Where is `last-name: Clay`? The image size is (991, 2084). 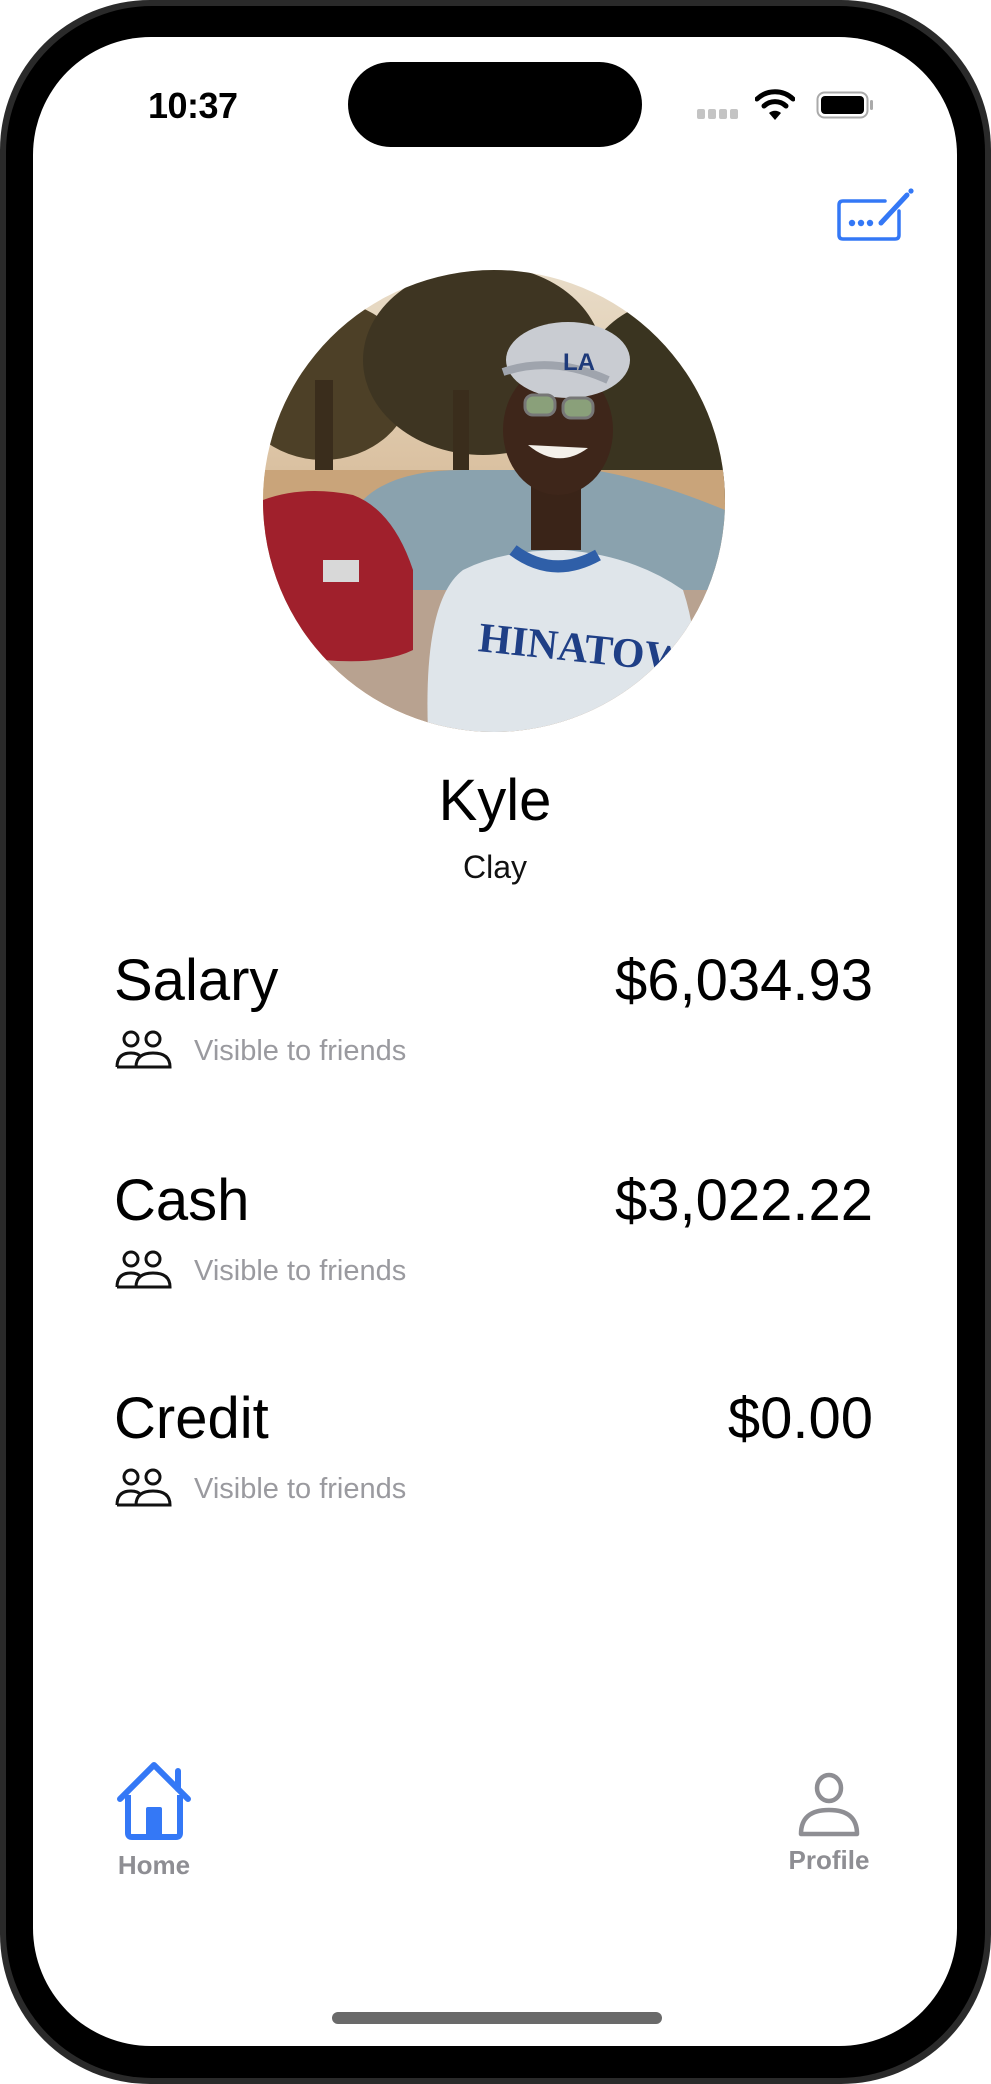
last-name: Clay is located at coordinates (494, 867).